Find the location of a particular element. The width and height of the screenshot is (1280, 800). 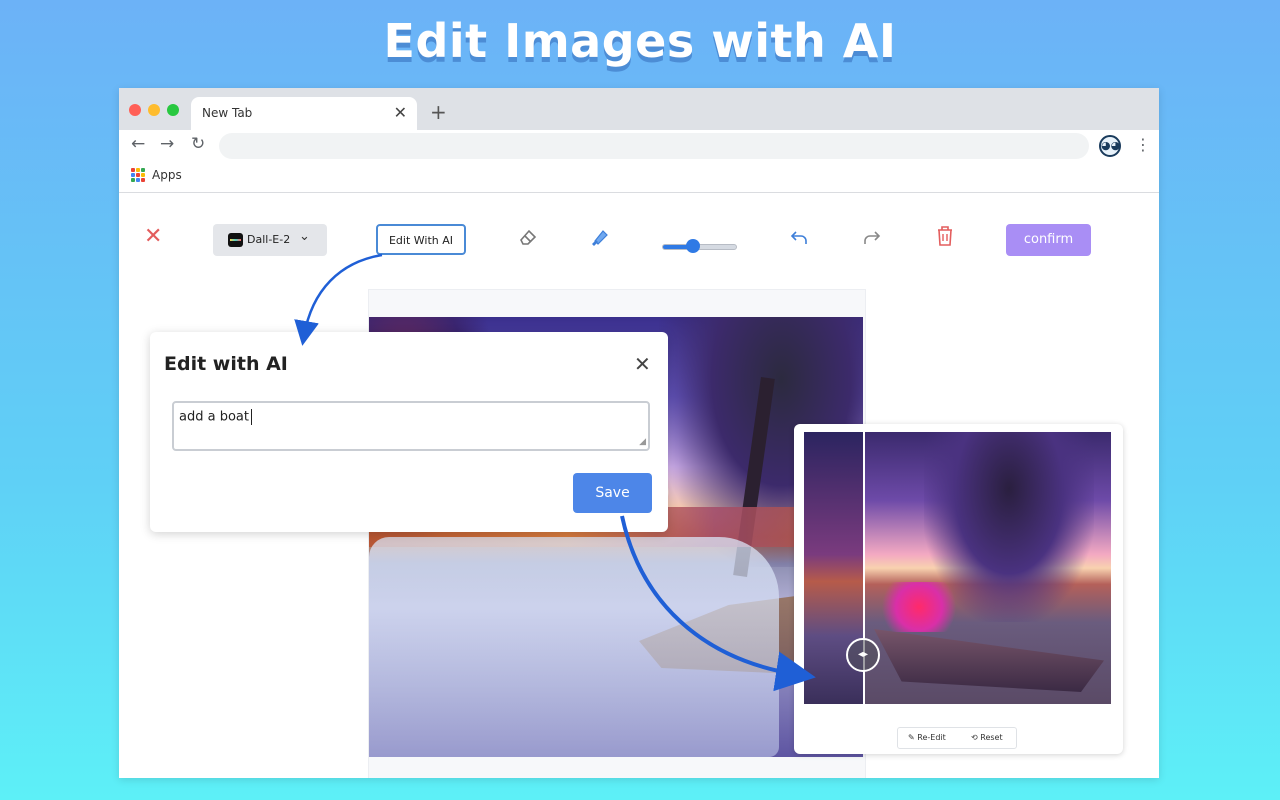

brush-mask-overlay is located at coordinates (574, 647).